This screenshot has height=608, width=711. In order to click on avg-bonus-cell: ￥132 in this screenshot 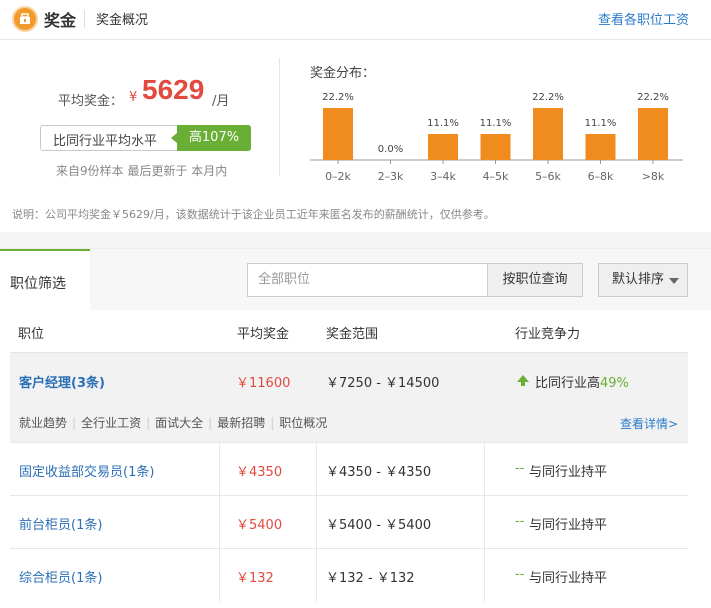, I will do `click(255, 578)`.